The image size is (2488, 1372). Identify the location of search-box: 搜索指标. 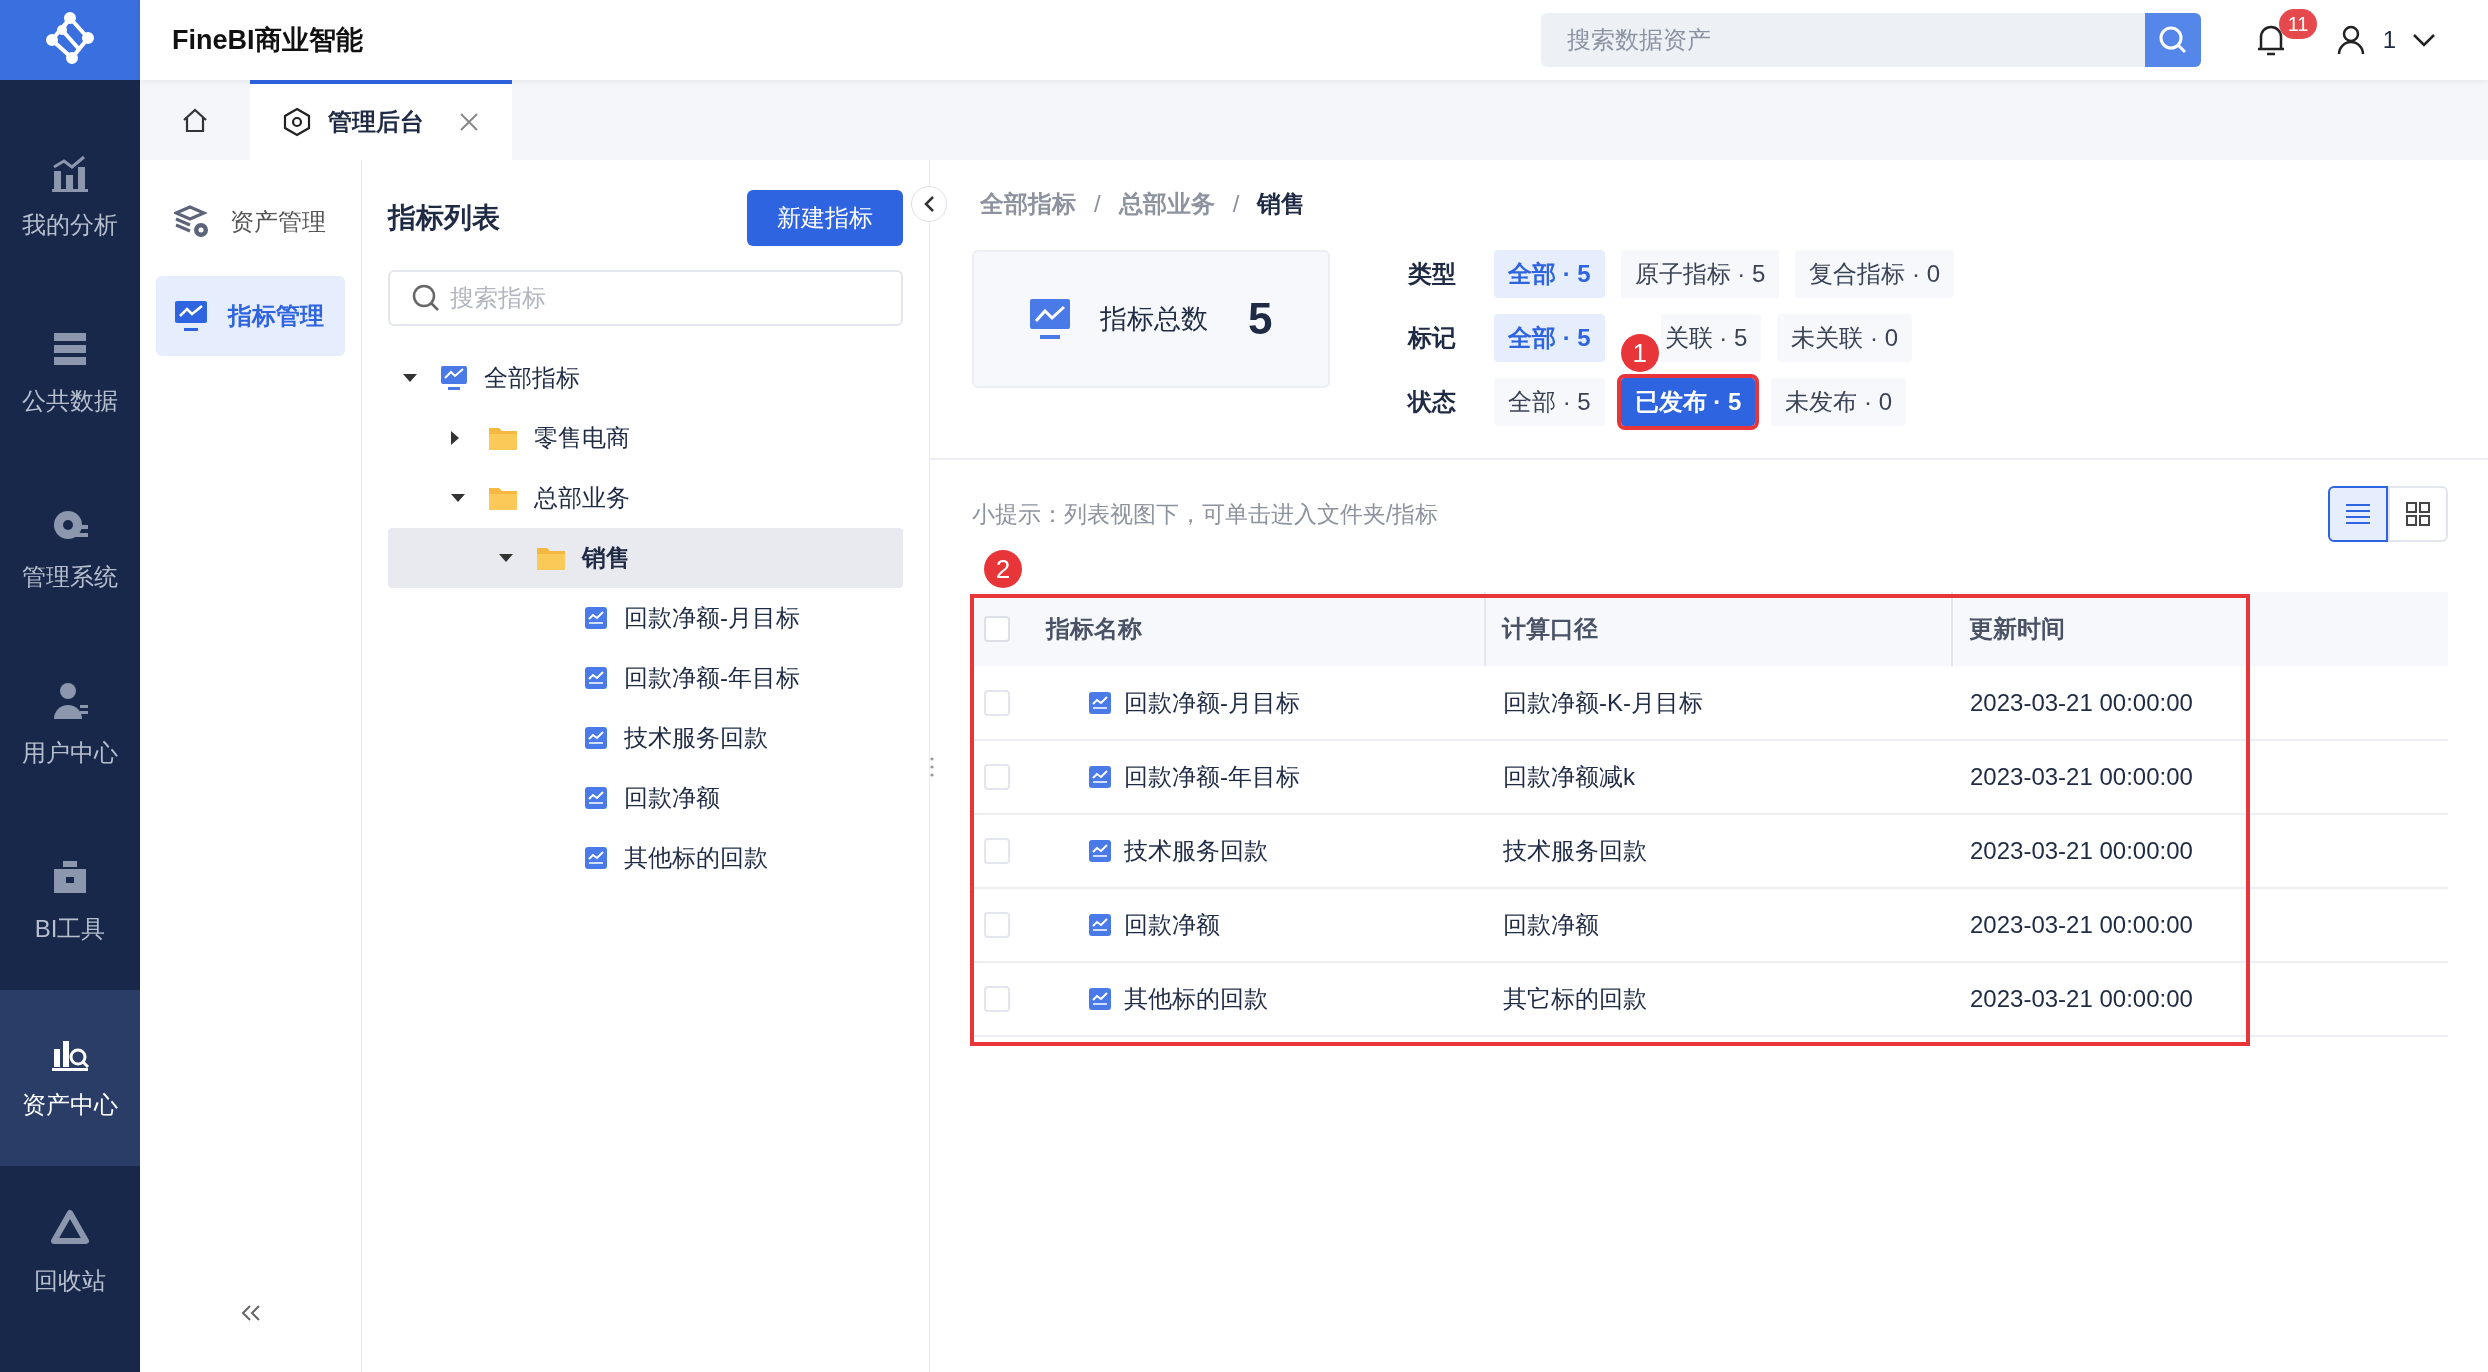
(645, 298).